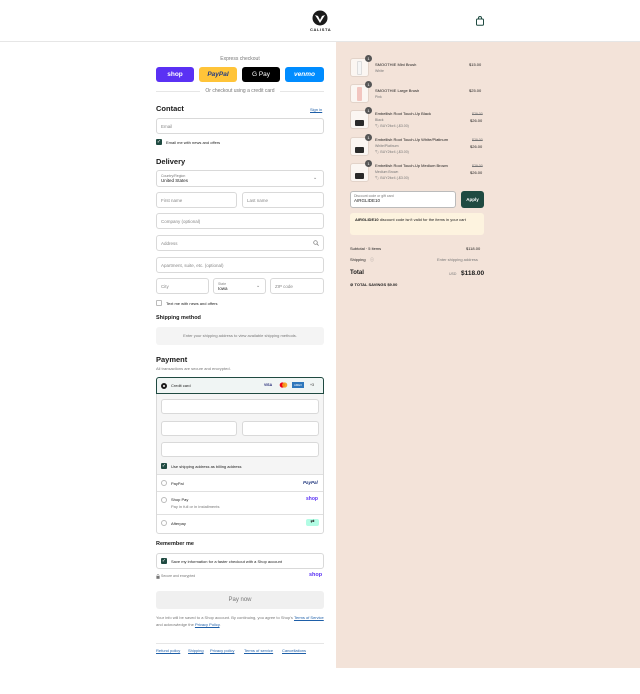  I want to click on paypal-express-button: PayPal, so click(218, 74).